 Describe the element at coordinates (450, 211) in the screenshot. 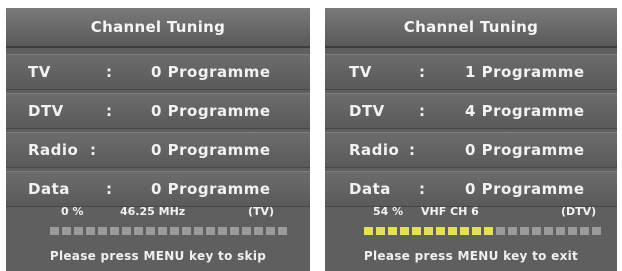

I see `tuning-frequency: VHF CH 6` at that location.